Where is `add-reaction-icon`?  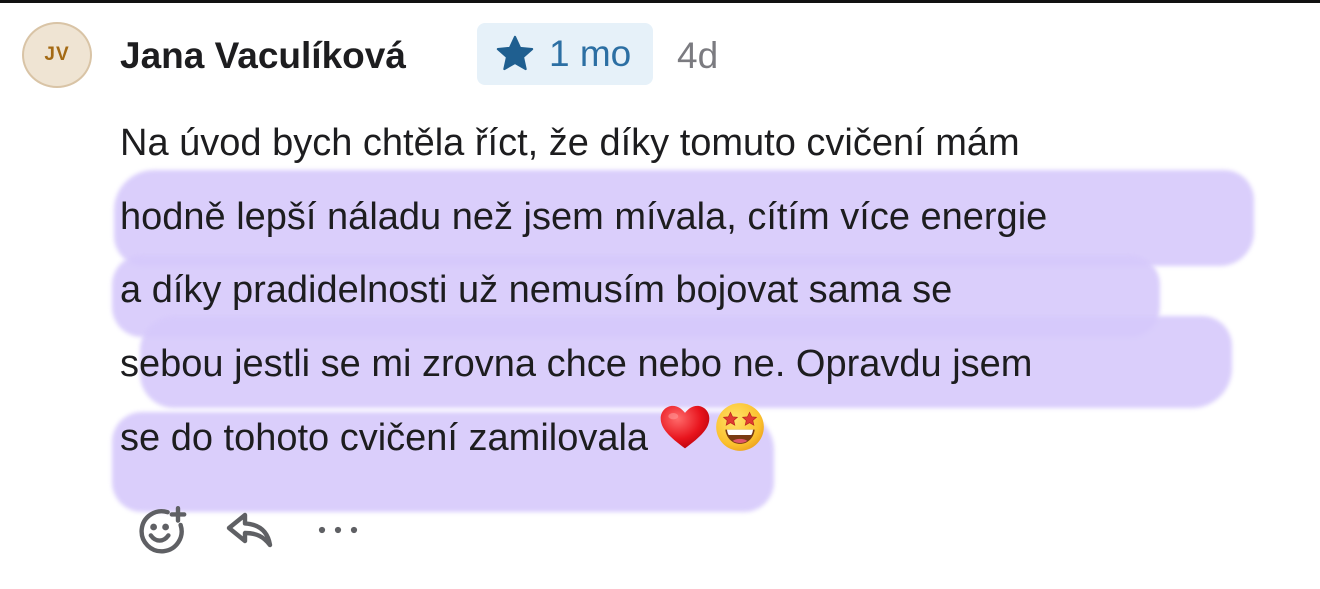 add-reaction-icon is located at coordinates (162, 532).